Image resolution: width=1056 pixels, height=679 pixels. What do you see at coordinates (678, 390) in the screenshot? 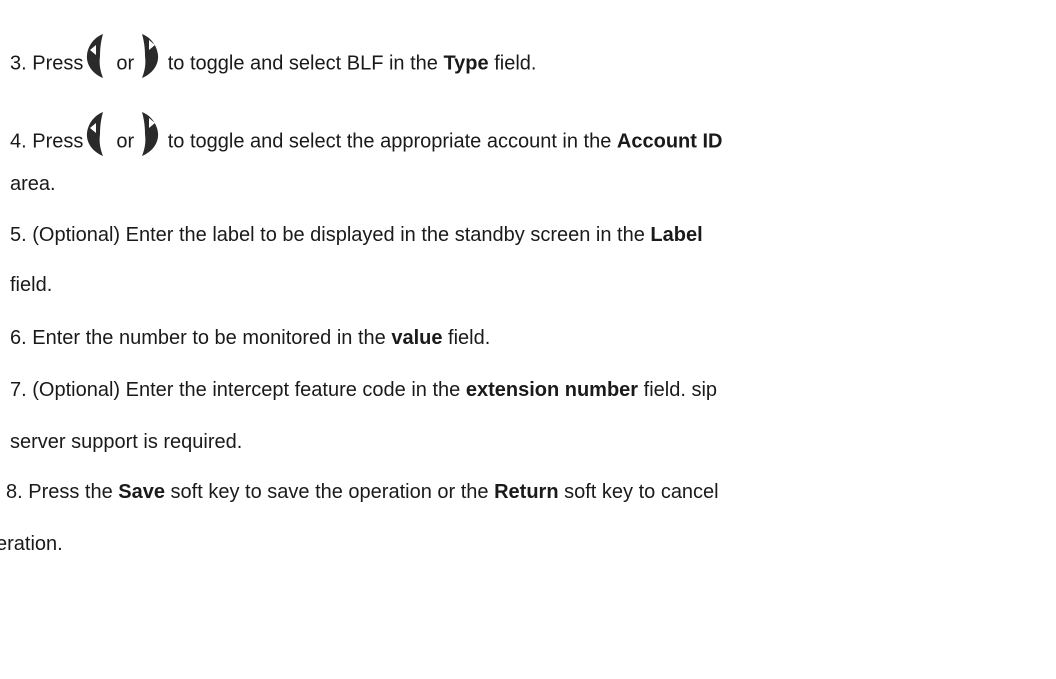
I see `step-text: field. sip` at bounding box center [678, 390].